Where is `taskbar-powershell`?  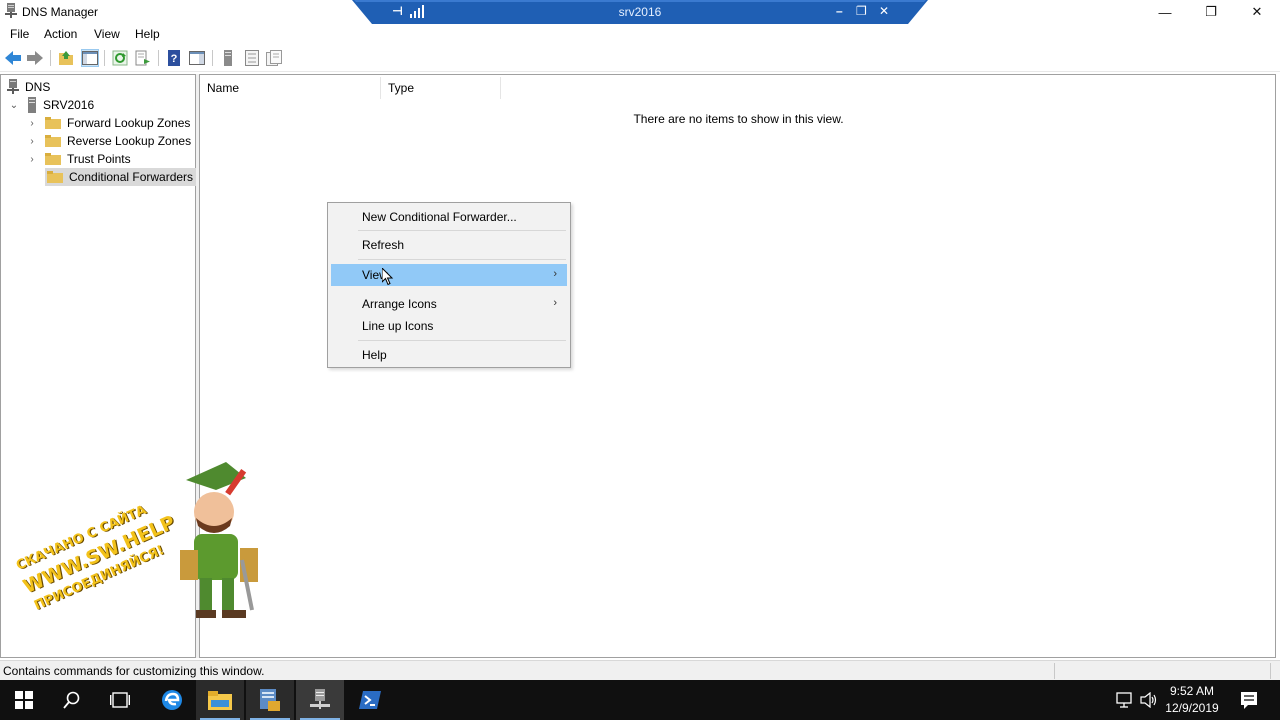
taskbar-powershell is located at coordinates (370, 700).